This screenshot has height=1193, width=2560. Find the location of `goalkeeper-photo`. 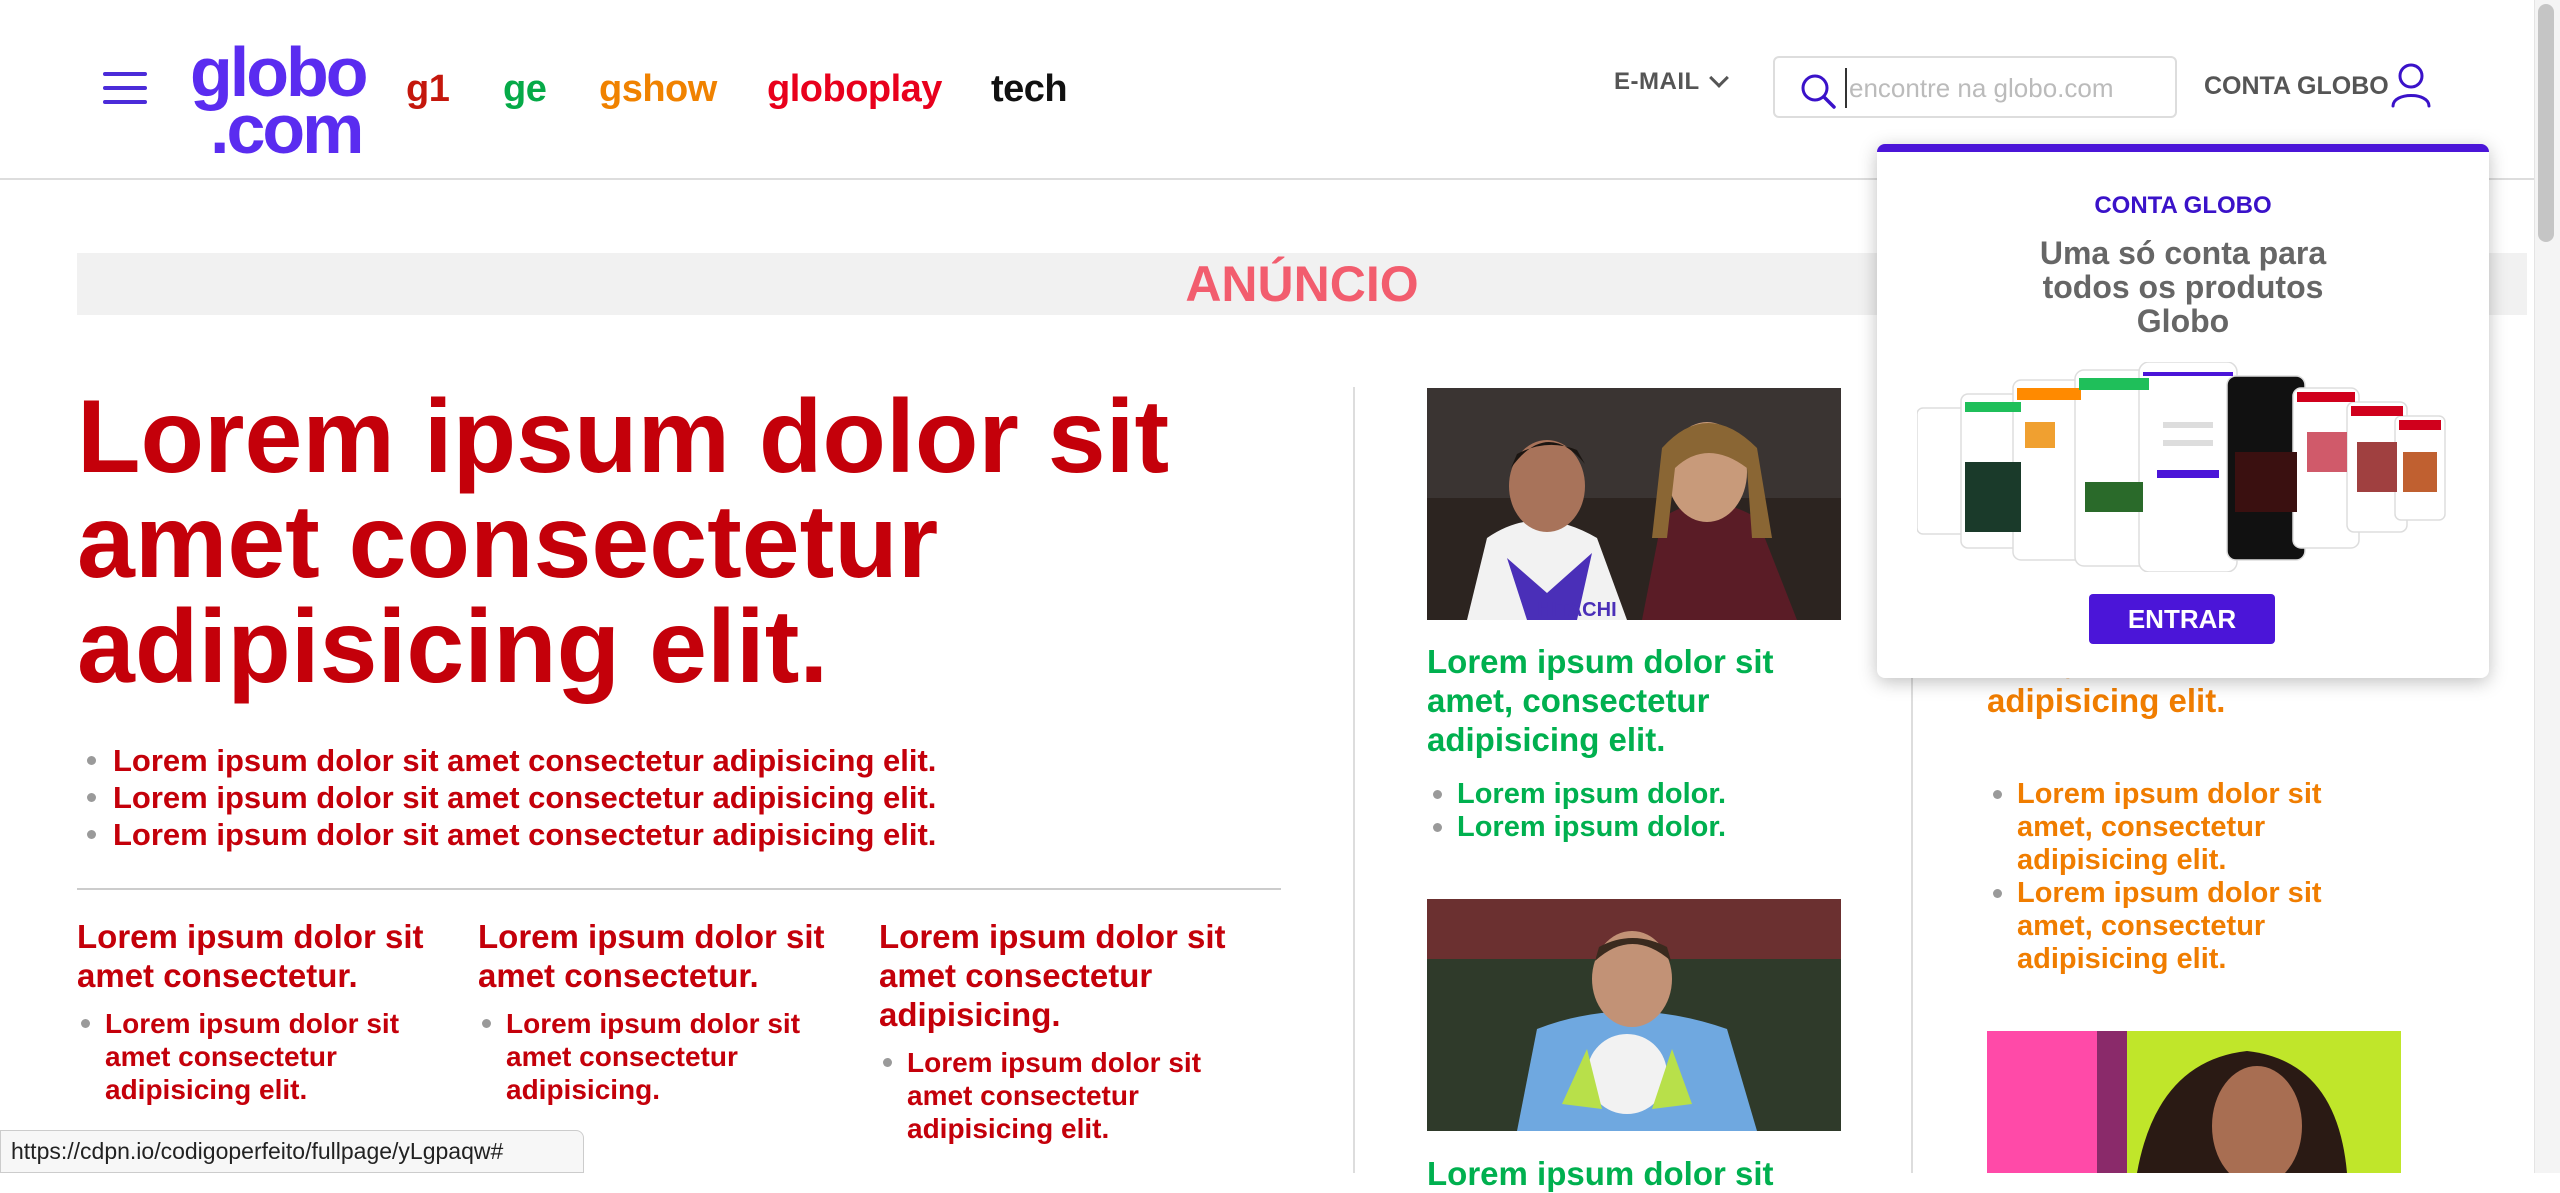

goalkeeper-photo is located at coordinates (1634, 1015).